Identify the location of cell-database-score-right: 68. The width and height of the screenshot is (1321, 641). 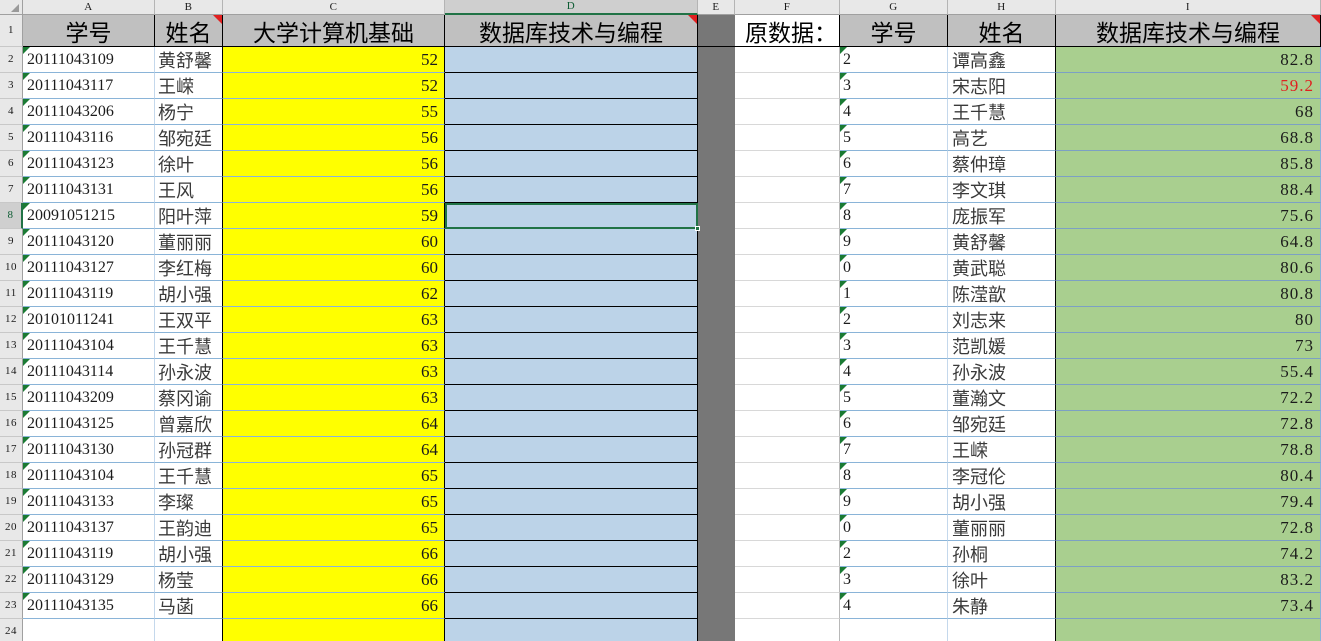
(1188, 112).